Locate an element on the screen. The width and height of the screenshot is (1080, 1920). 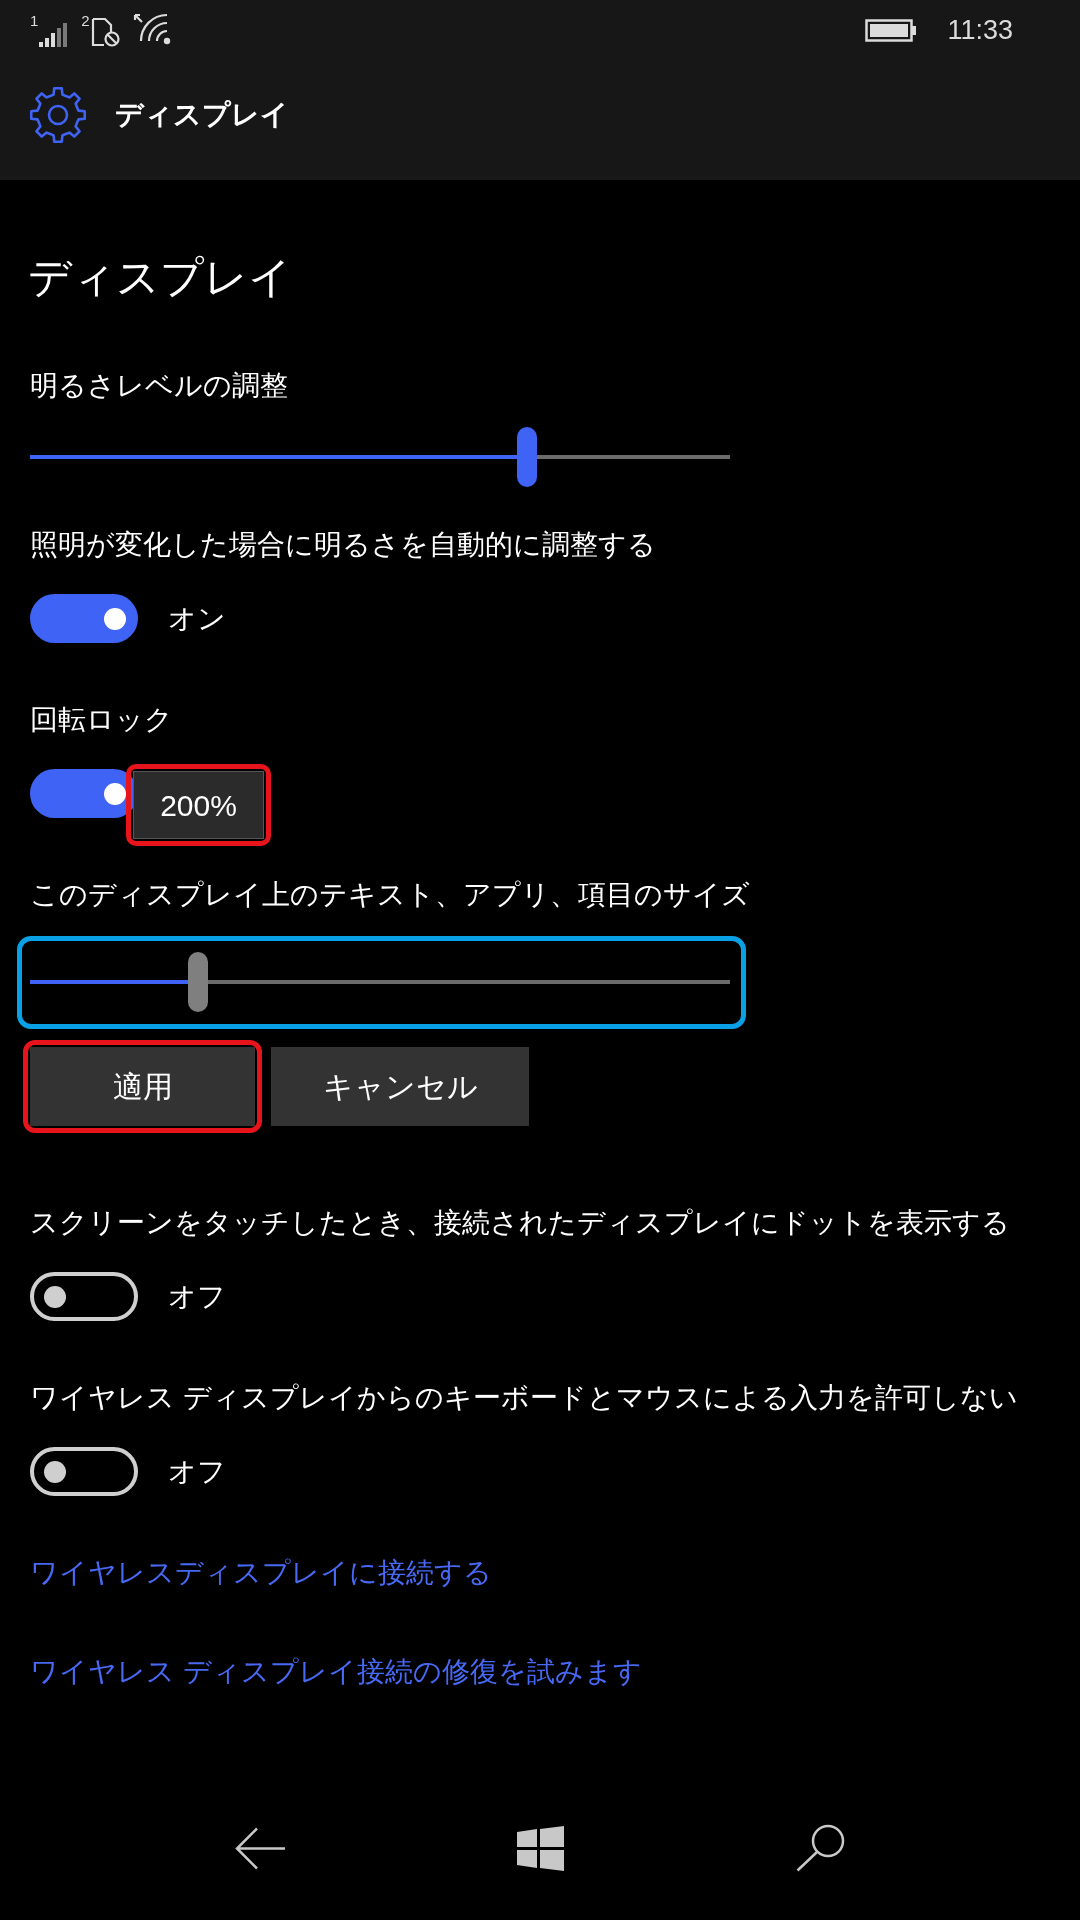
dialog-button: キャンセル is located at coordinates (400, 1086).